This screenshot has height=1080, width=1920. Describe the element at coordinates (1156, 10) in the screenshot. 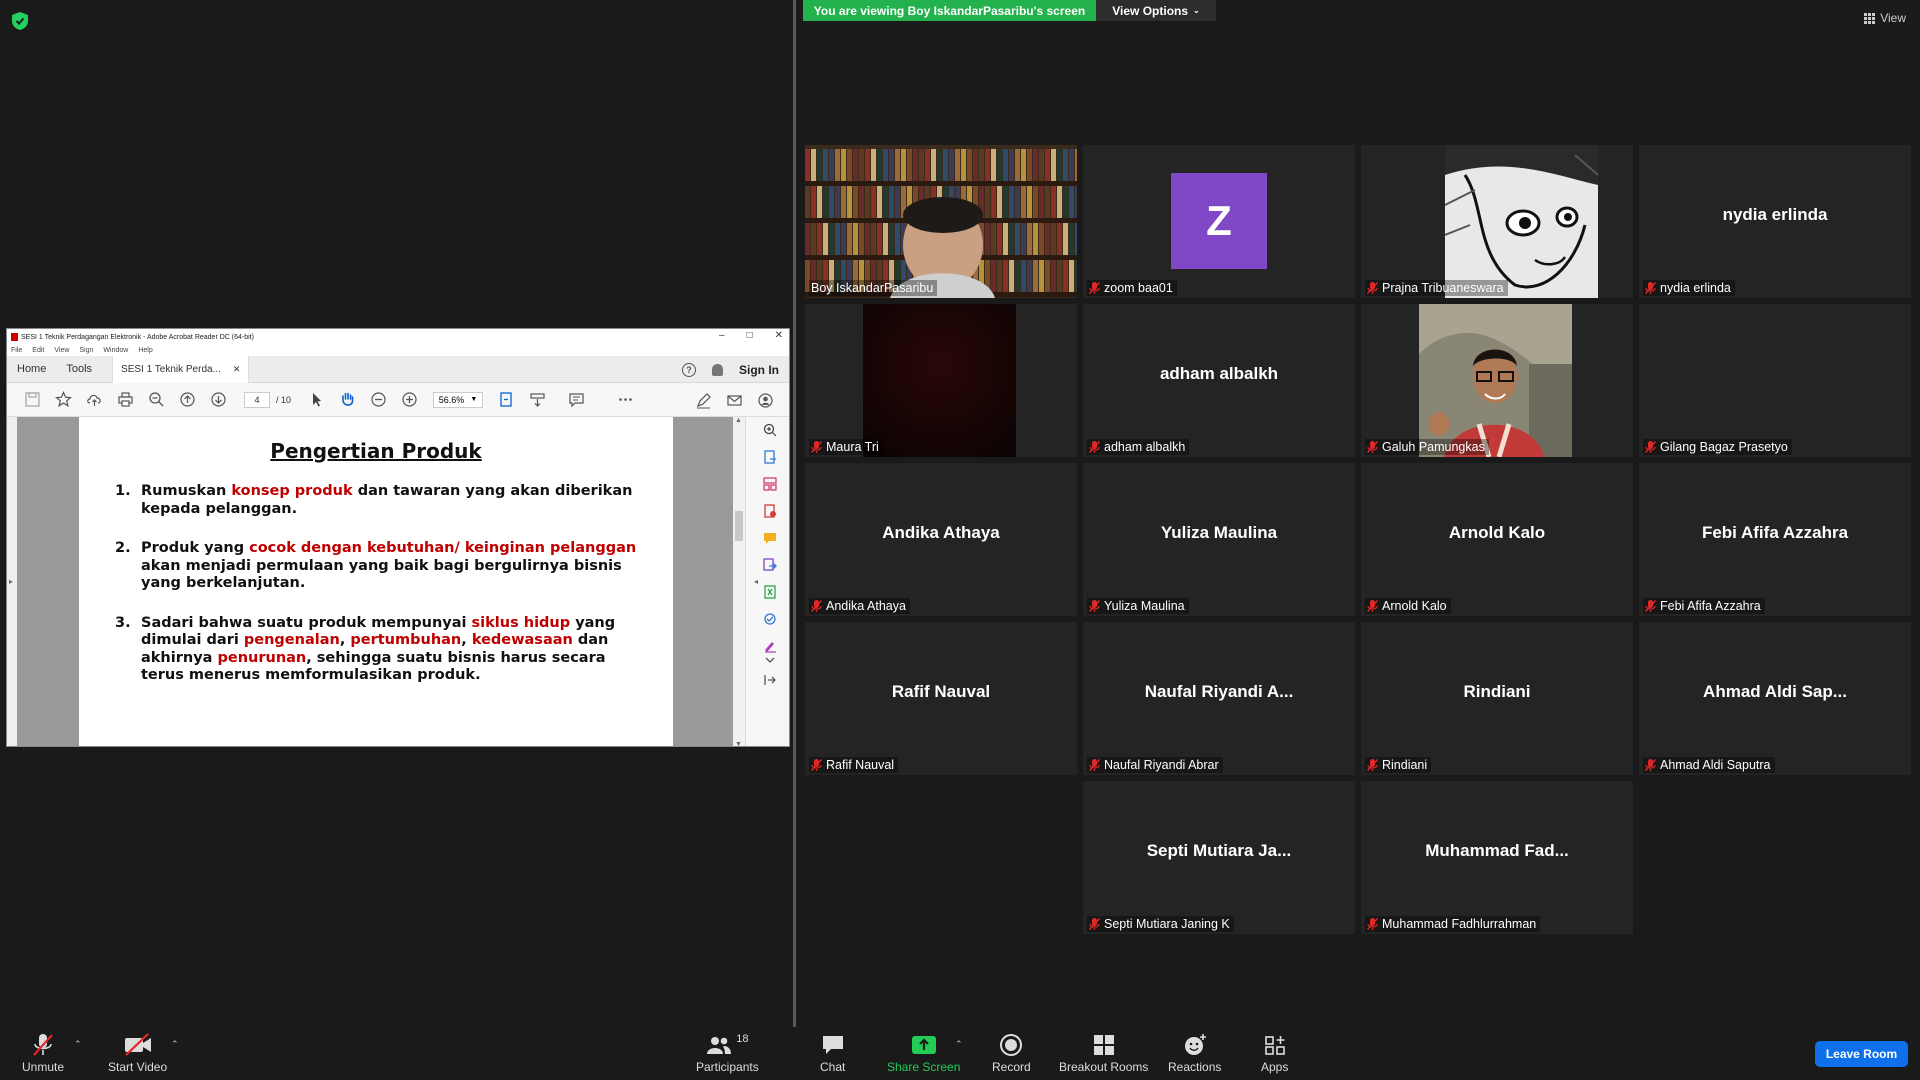

I see `view-options-button: View Options ⌄` at that location.